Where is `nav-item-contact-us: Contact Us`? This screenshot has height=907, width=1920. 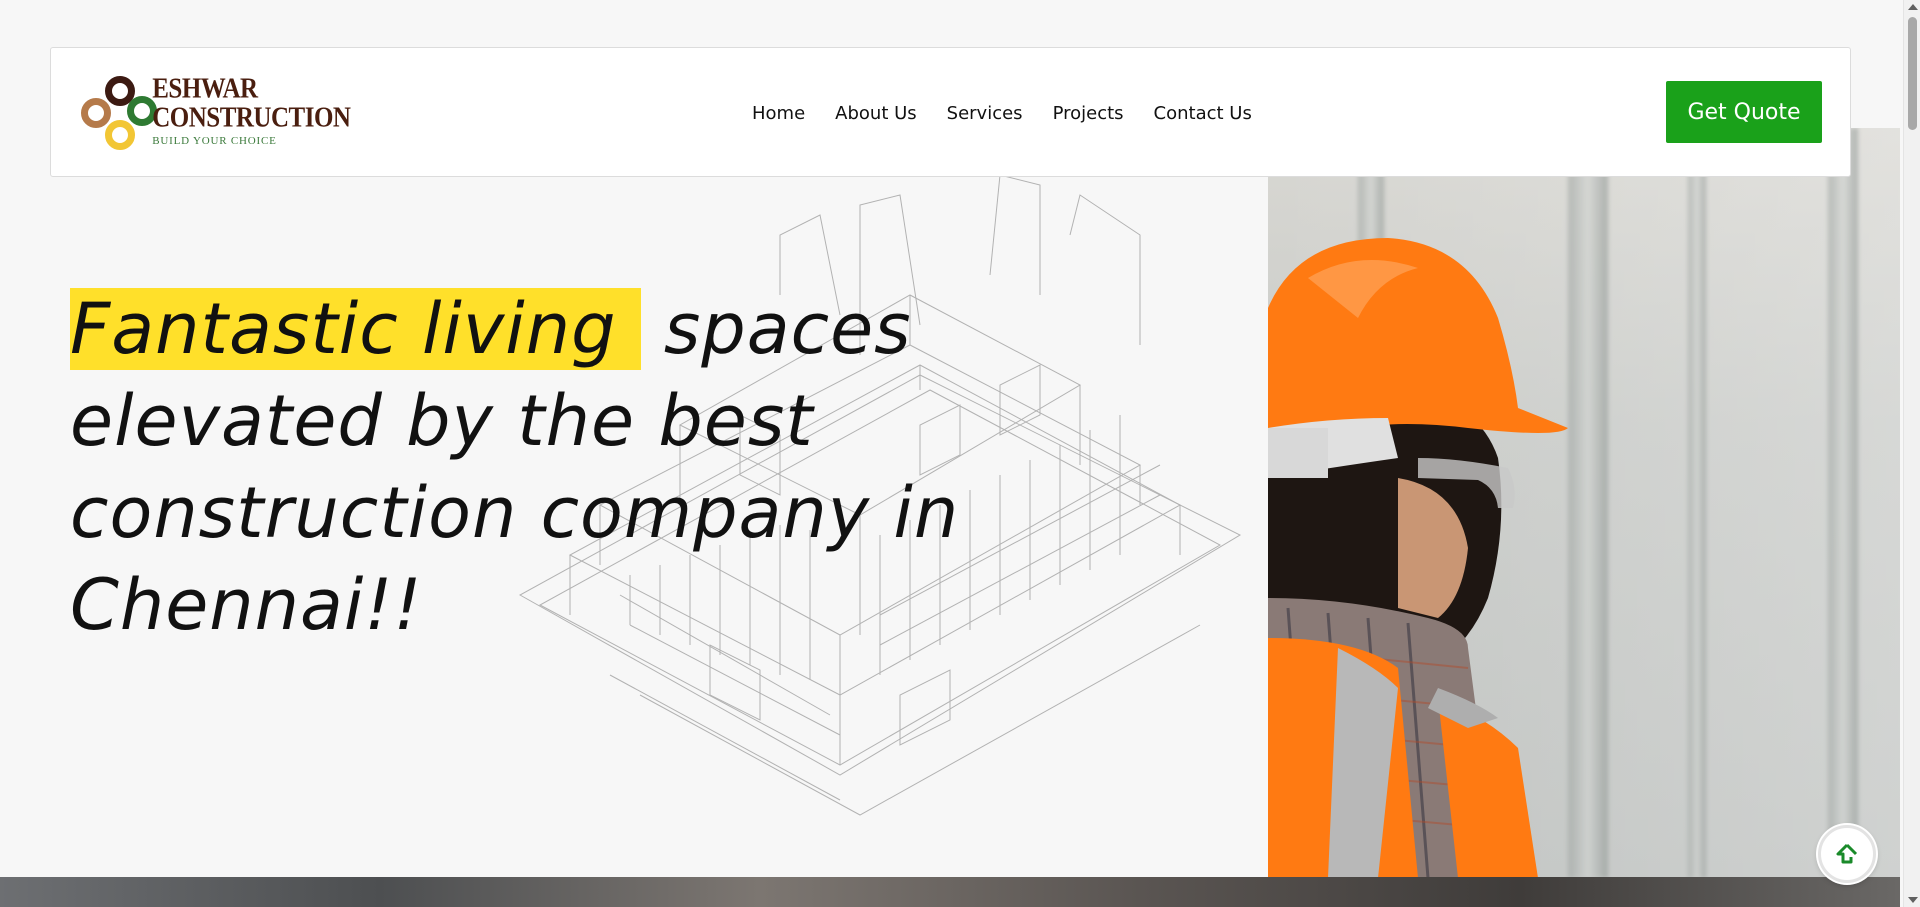 nav-item-contact-us: Contact Us is located at coordinates (1203, 113).